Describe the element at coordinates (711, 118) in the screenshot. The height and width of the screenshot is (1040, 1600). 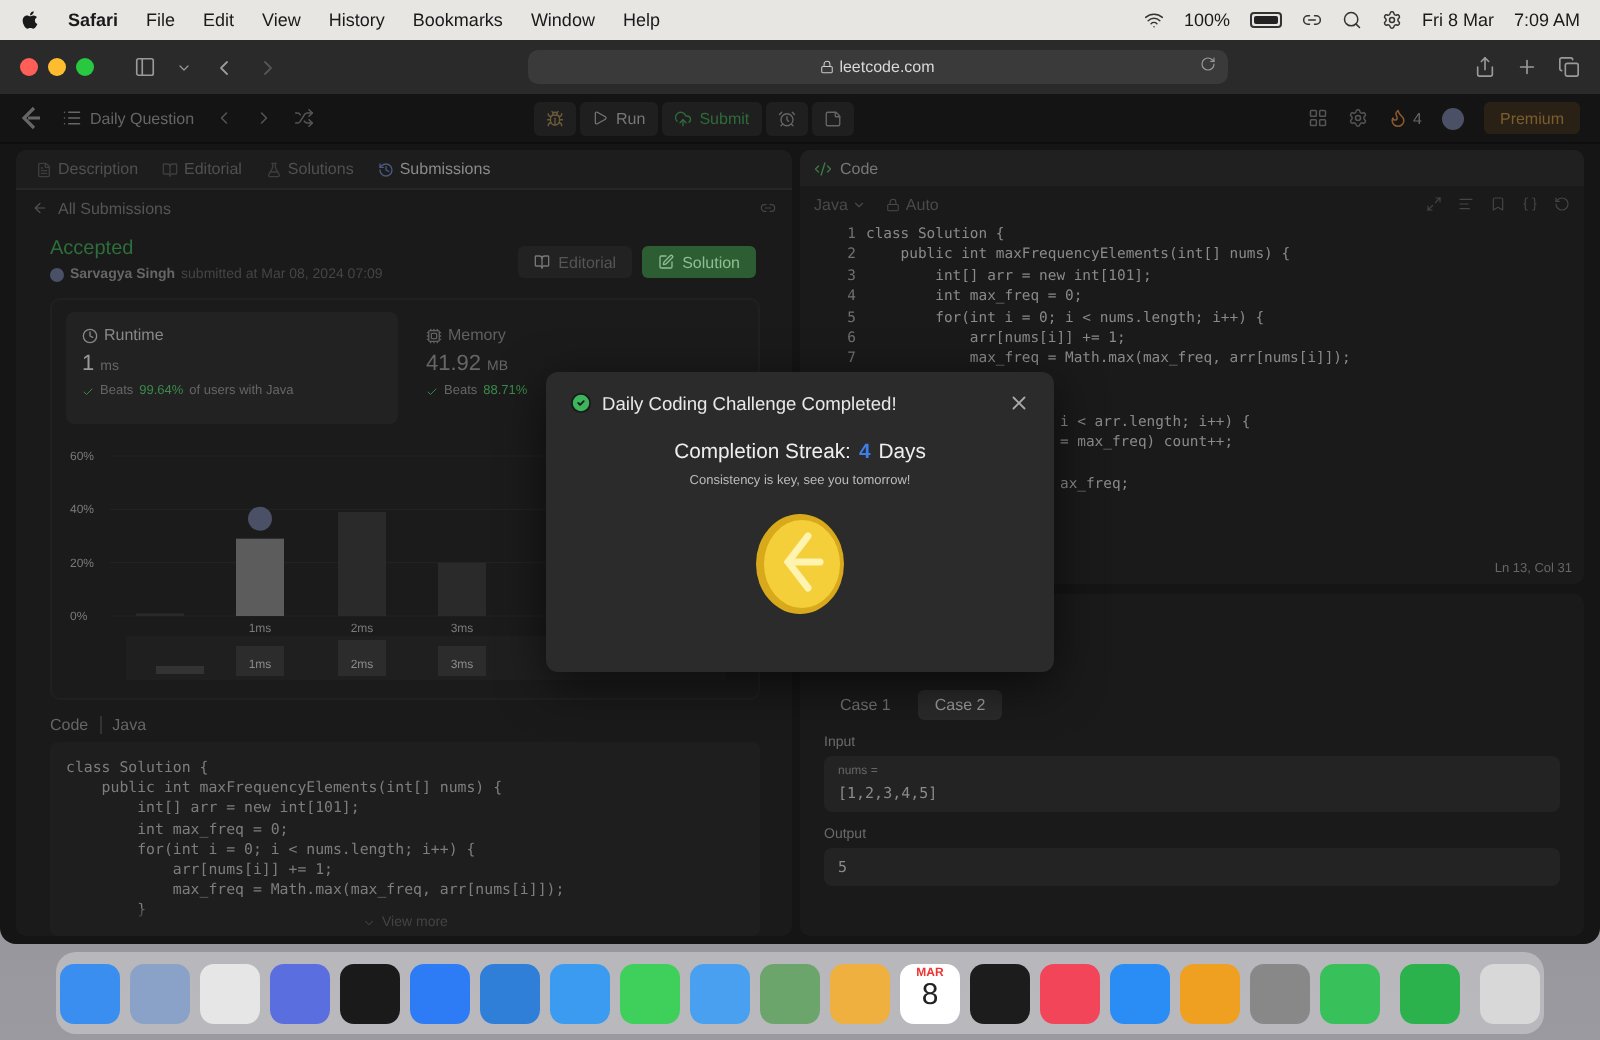
I see `submit-button: Submit` at that location.